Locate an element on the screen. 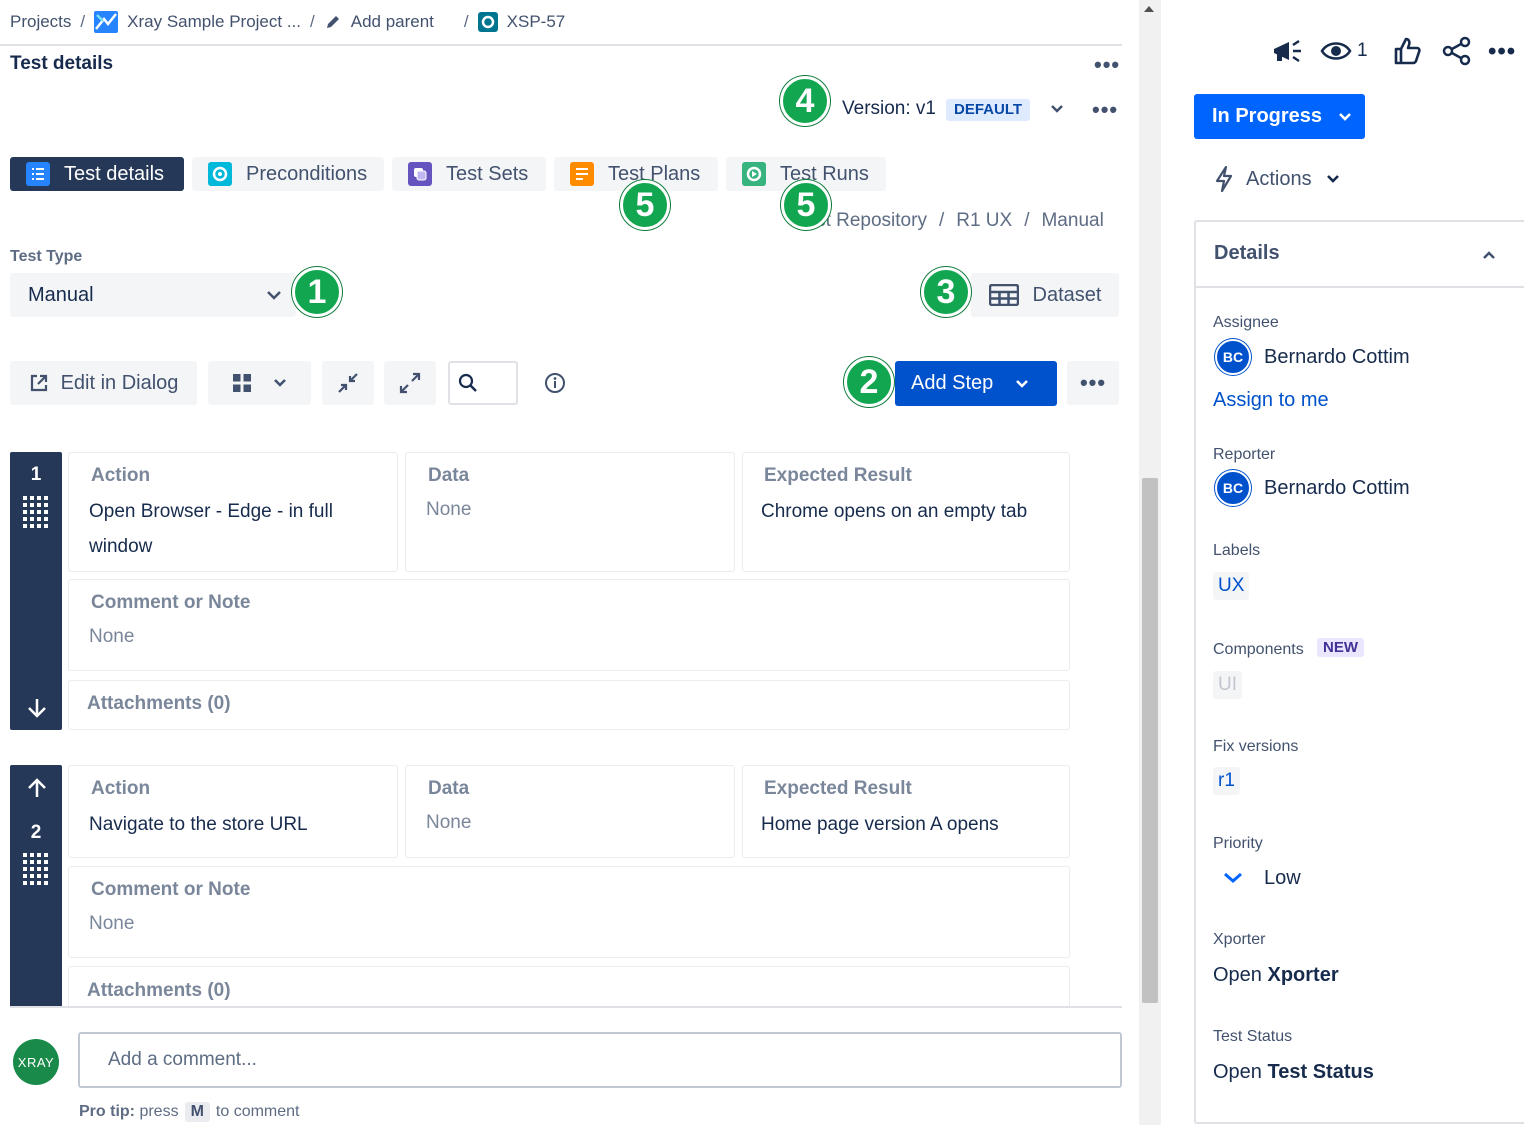 Image resolution: width=1524 pixels, height=1125 pixels. comment-input is located at coordinates (600, 1060).